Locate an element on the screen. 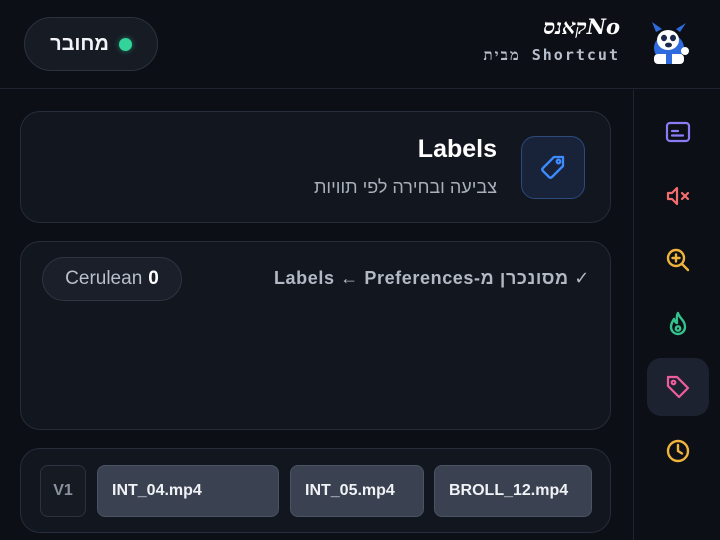  zoom-in-icon is located at coordinates (678, 260).